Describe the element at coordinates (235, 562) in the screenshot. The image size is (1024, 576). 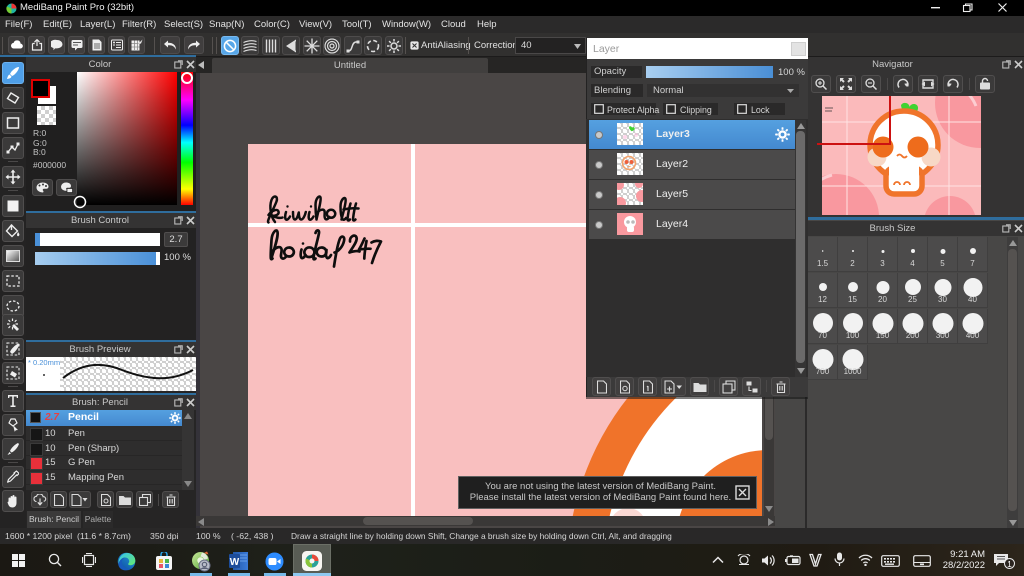
I see `svg-text: W` at that location.